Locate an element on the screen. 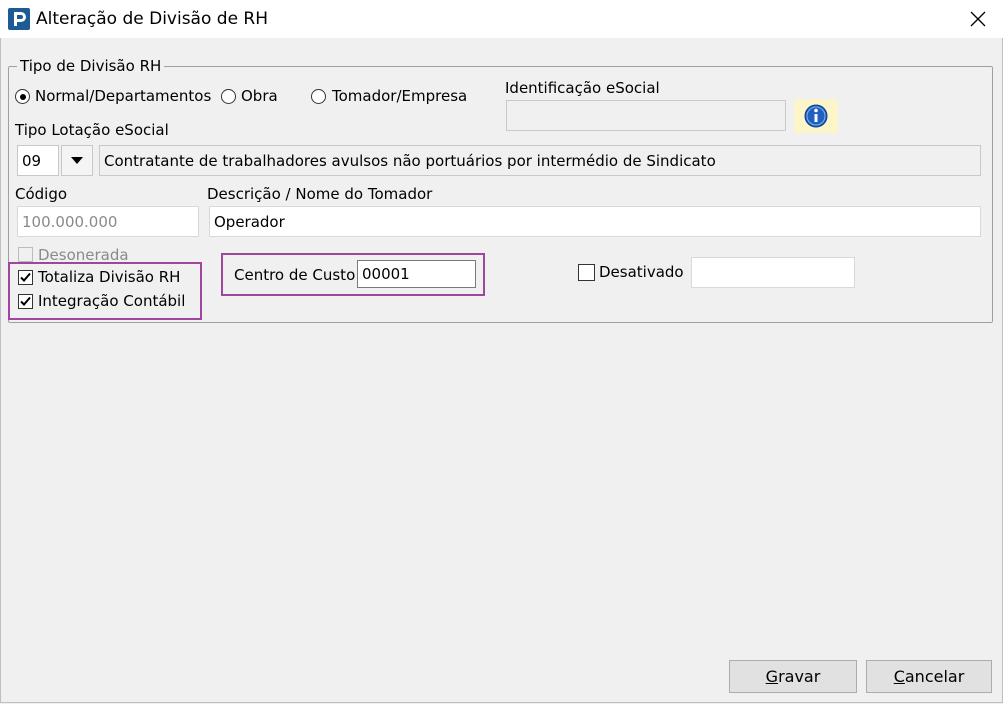 This screenshot has width=1003, height=704. info-icon is located at coordinates (816, 116).